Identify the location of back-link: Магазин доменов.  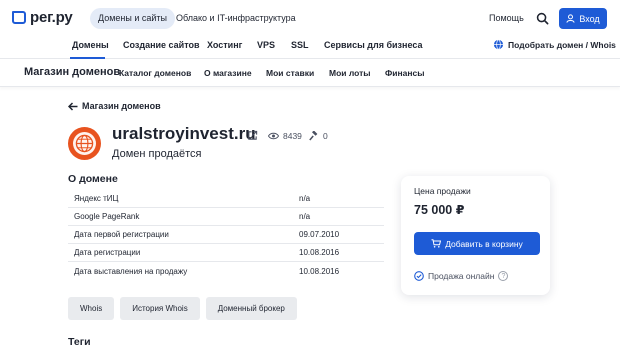
(114, 106).